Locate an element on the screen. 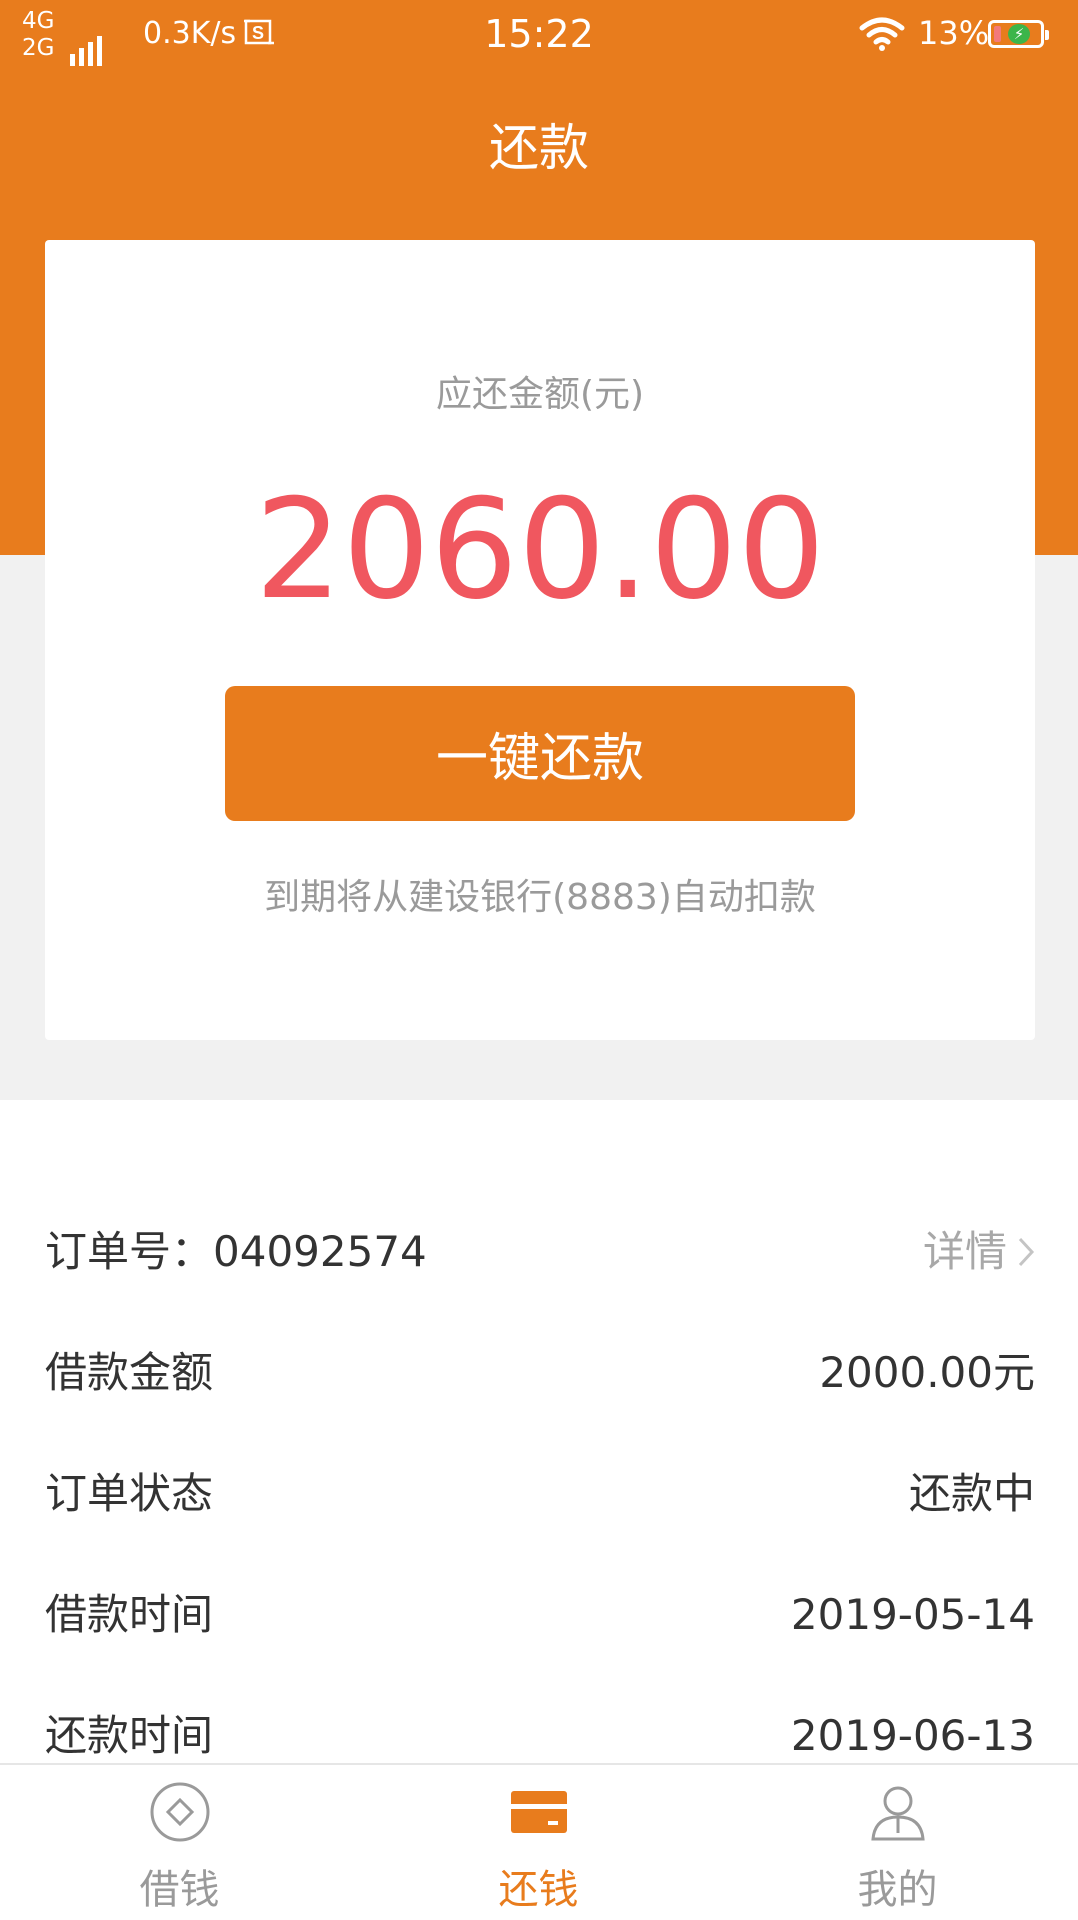 Image resolution: width=1078 pixels, height=1920 pixels. tab-mine: 我的 is located at coordinates (897, 1842).